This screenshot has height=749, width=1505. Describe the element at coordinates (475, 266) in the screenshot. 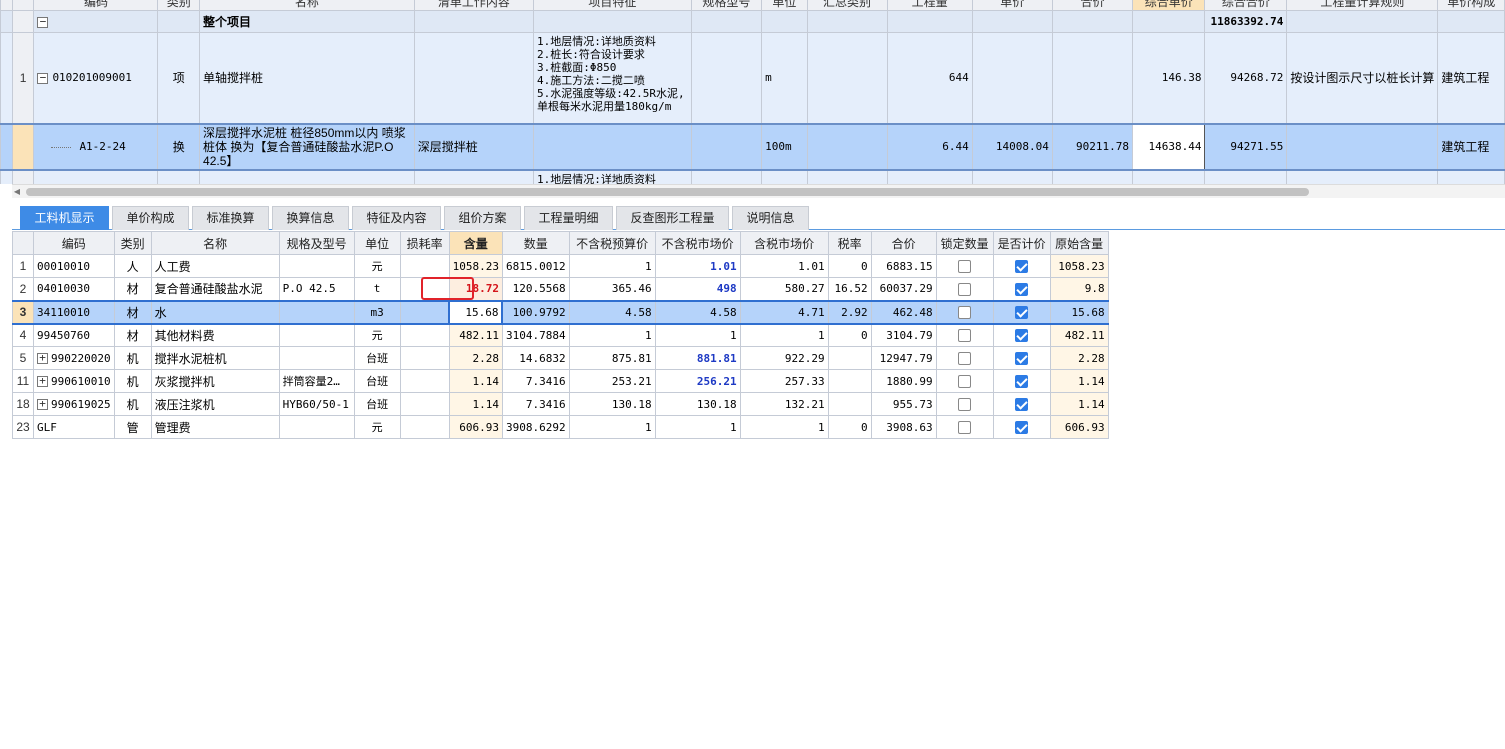

I see `resource-content: 1058.23` at that location.